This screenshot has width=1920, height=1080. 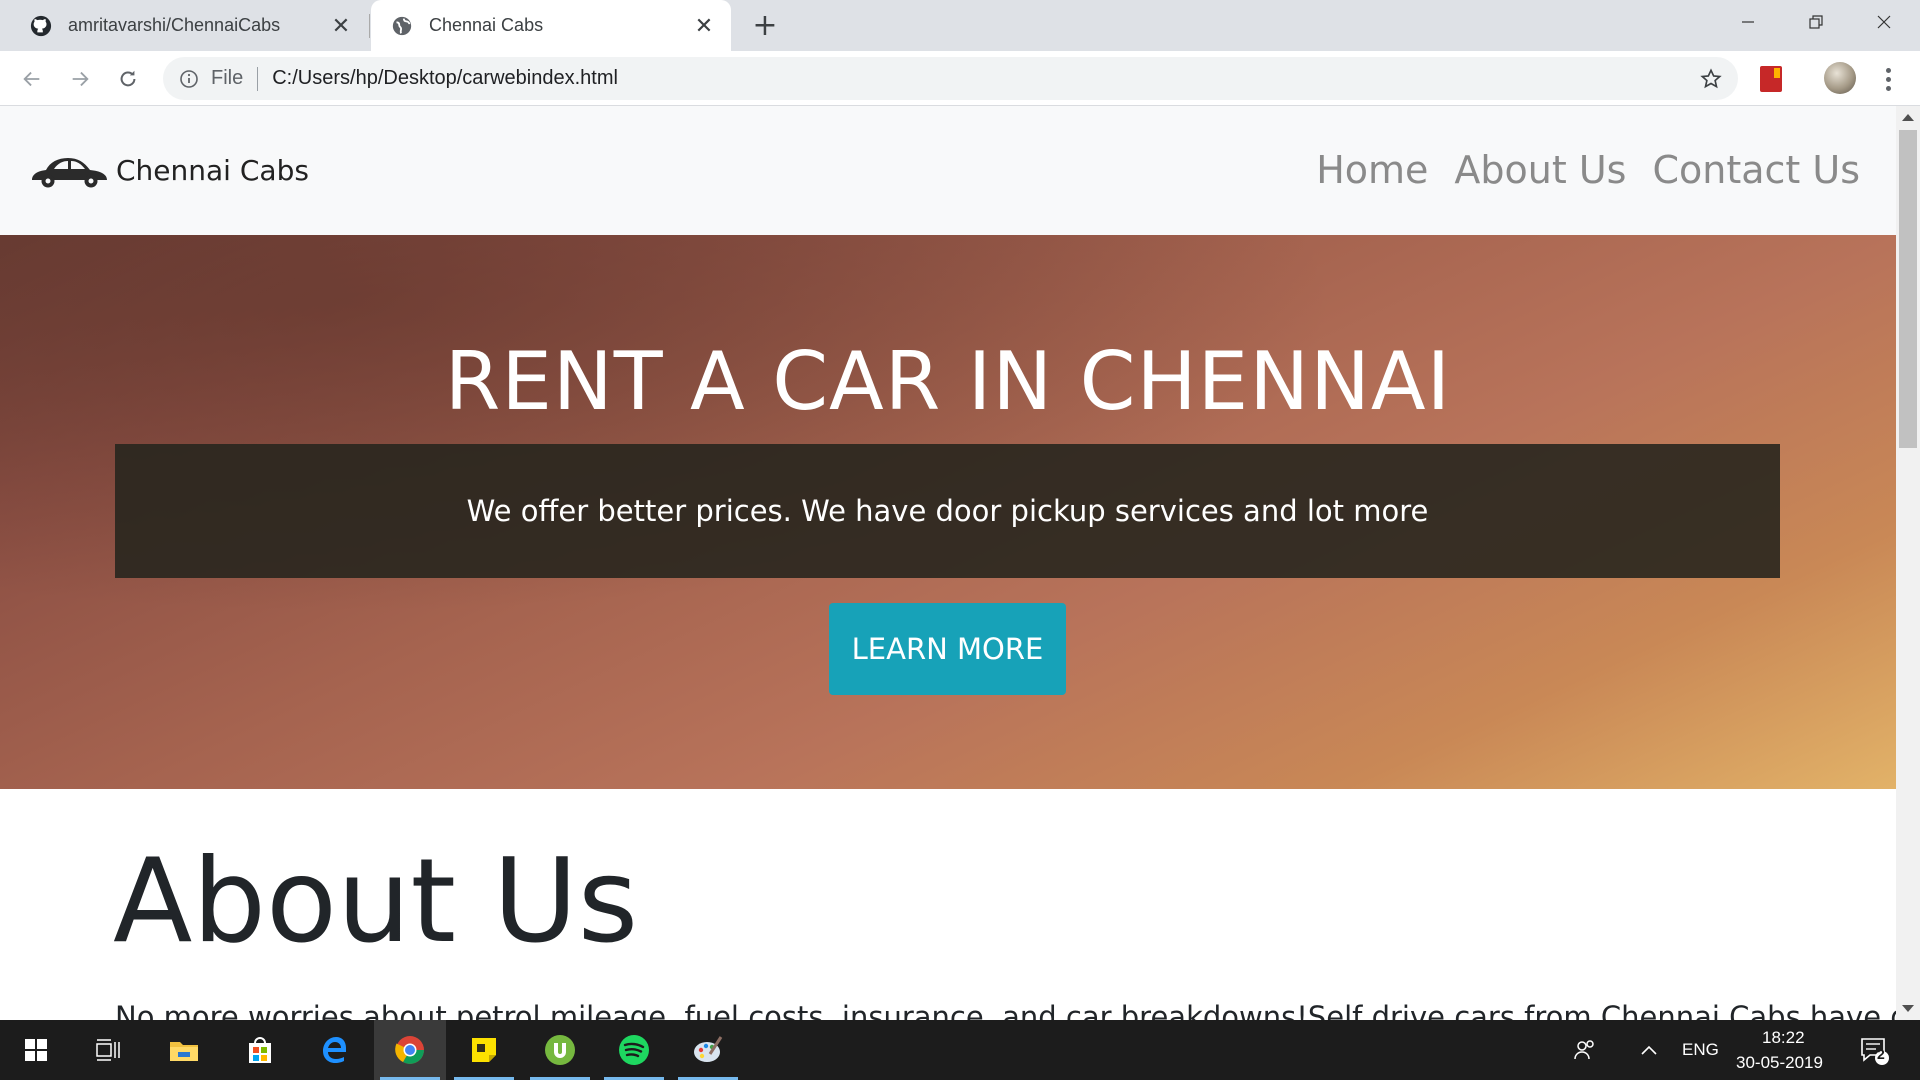 I want to click on new-tab-button: +, so click(x=765, y=25).